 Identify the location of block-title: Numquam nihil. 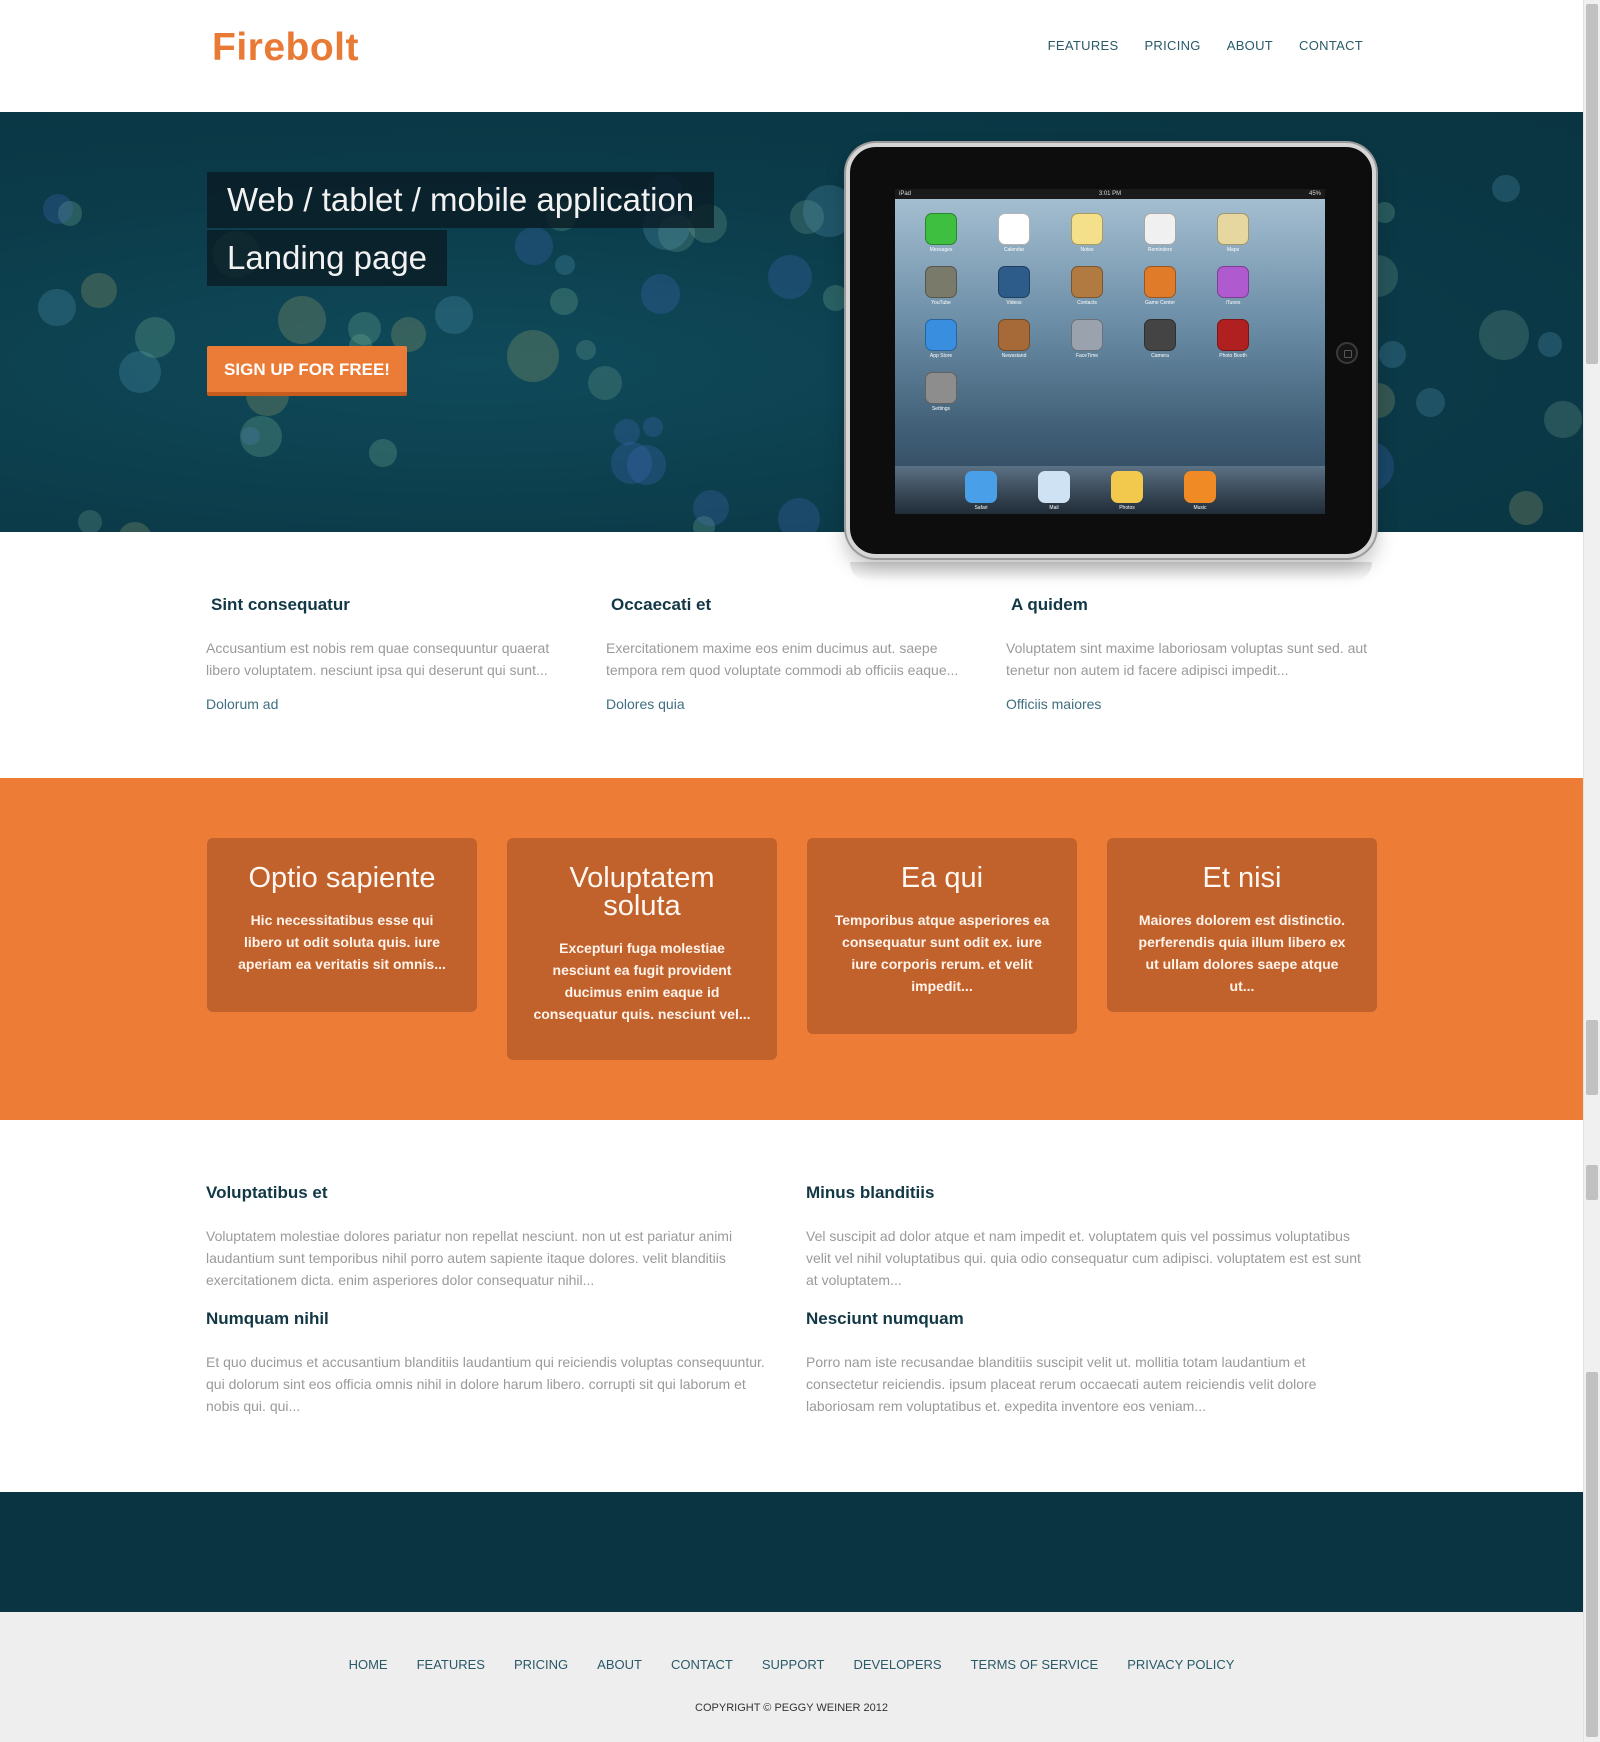
(267, 1318).